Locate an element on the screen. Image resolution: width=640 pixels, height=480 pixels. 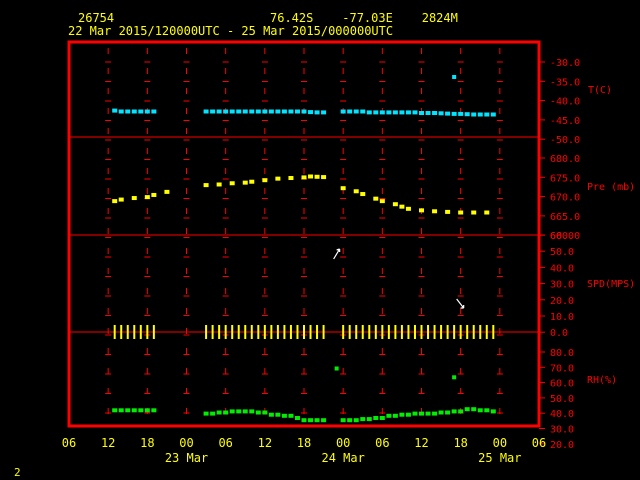
date-label: 23 Mar is located at coordinates (186, 458).